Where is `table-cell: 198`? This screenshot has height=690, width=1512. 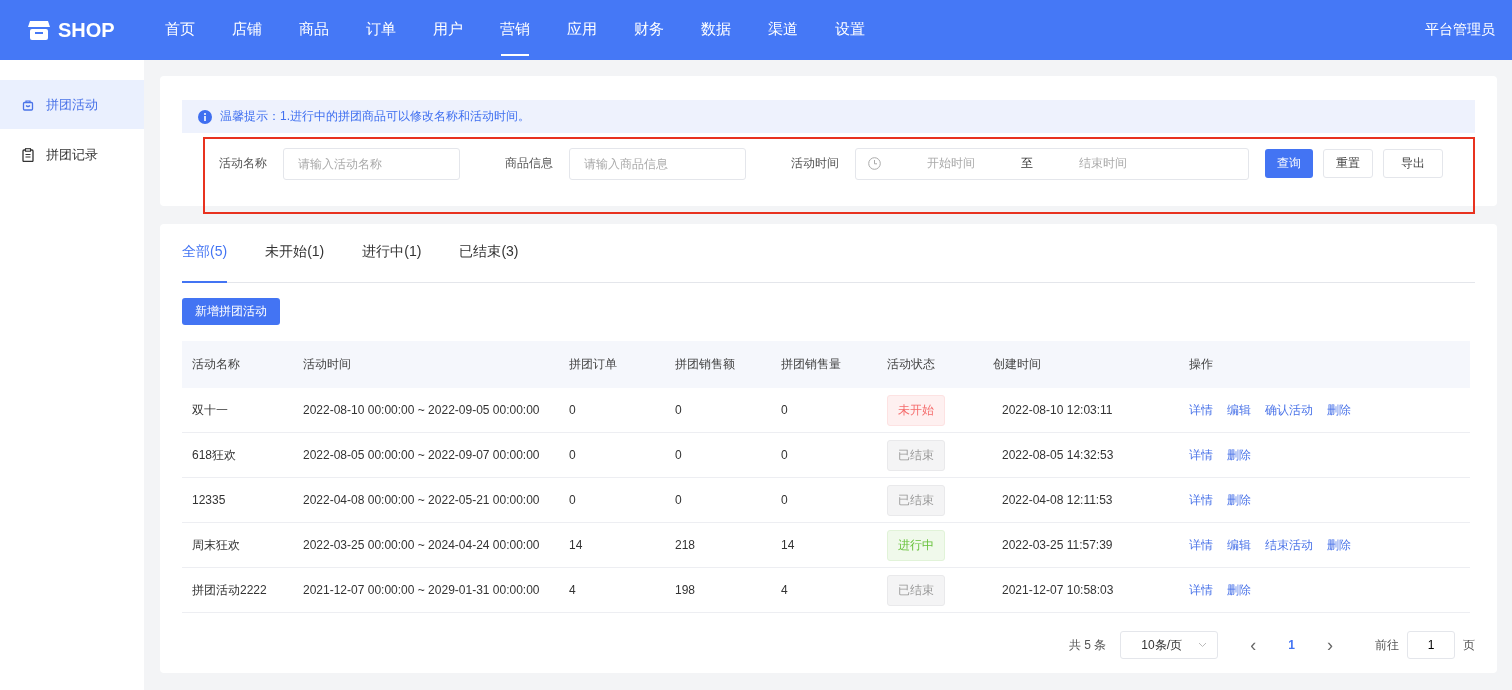
table-cell: 198 is located at coordinates (718, 590).